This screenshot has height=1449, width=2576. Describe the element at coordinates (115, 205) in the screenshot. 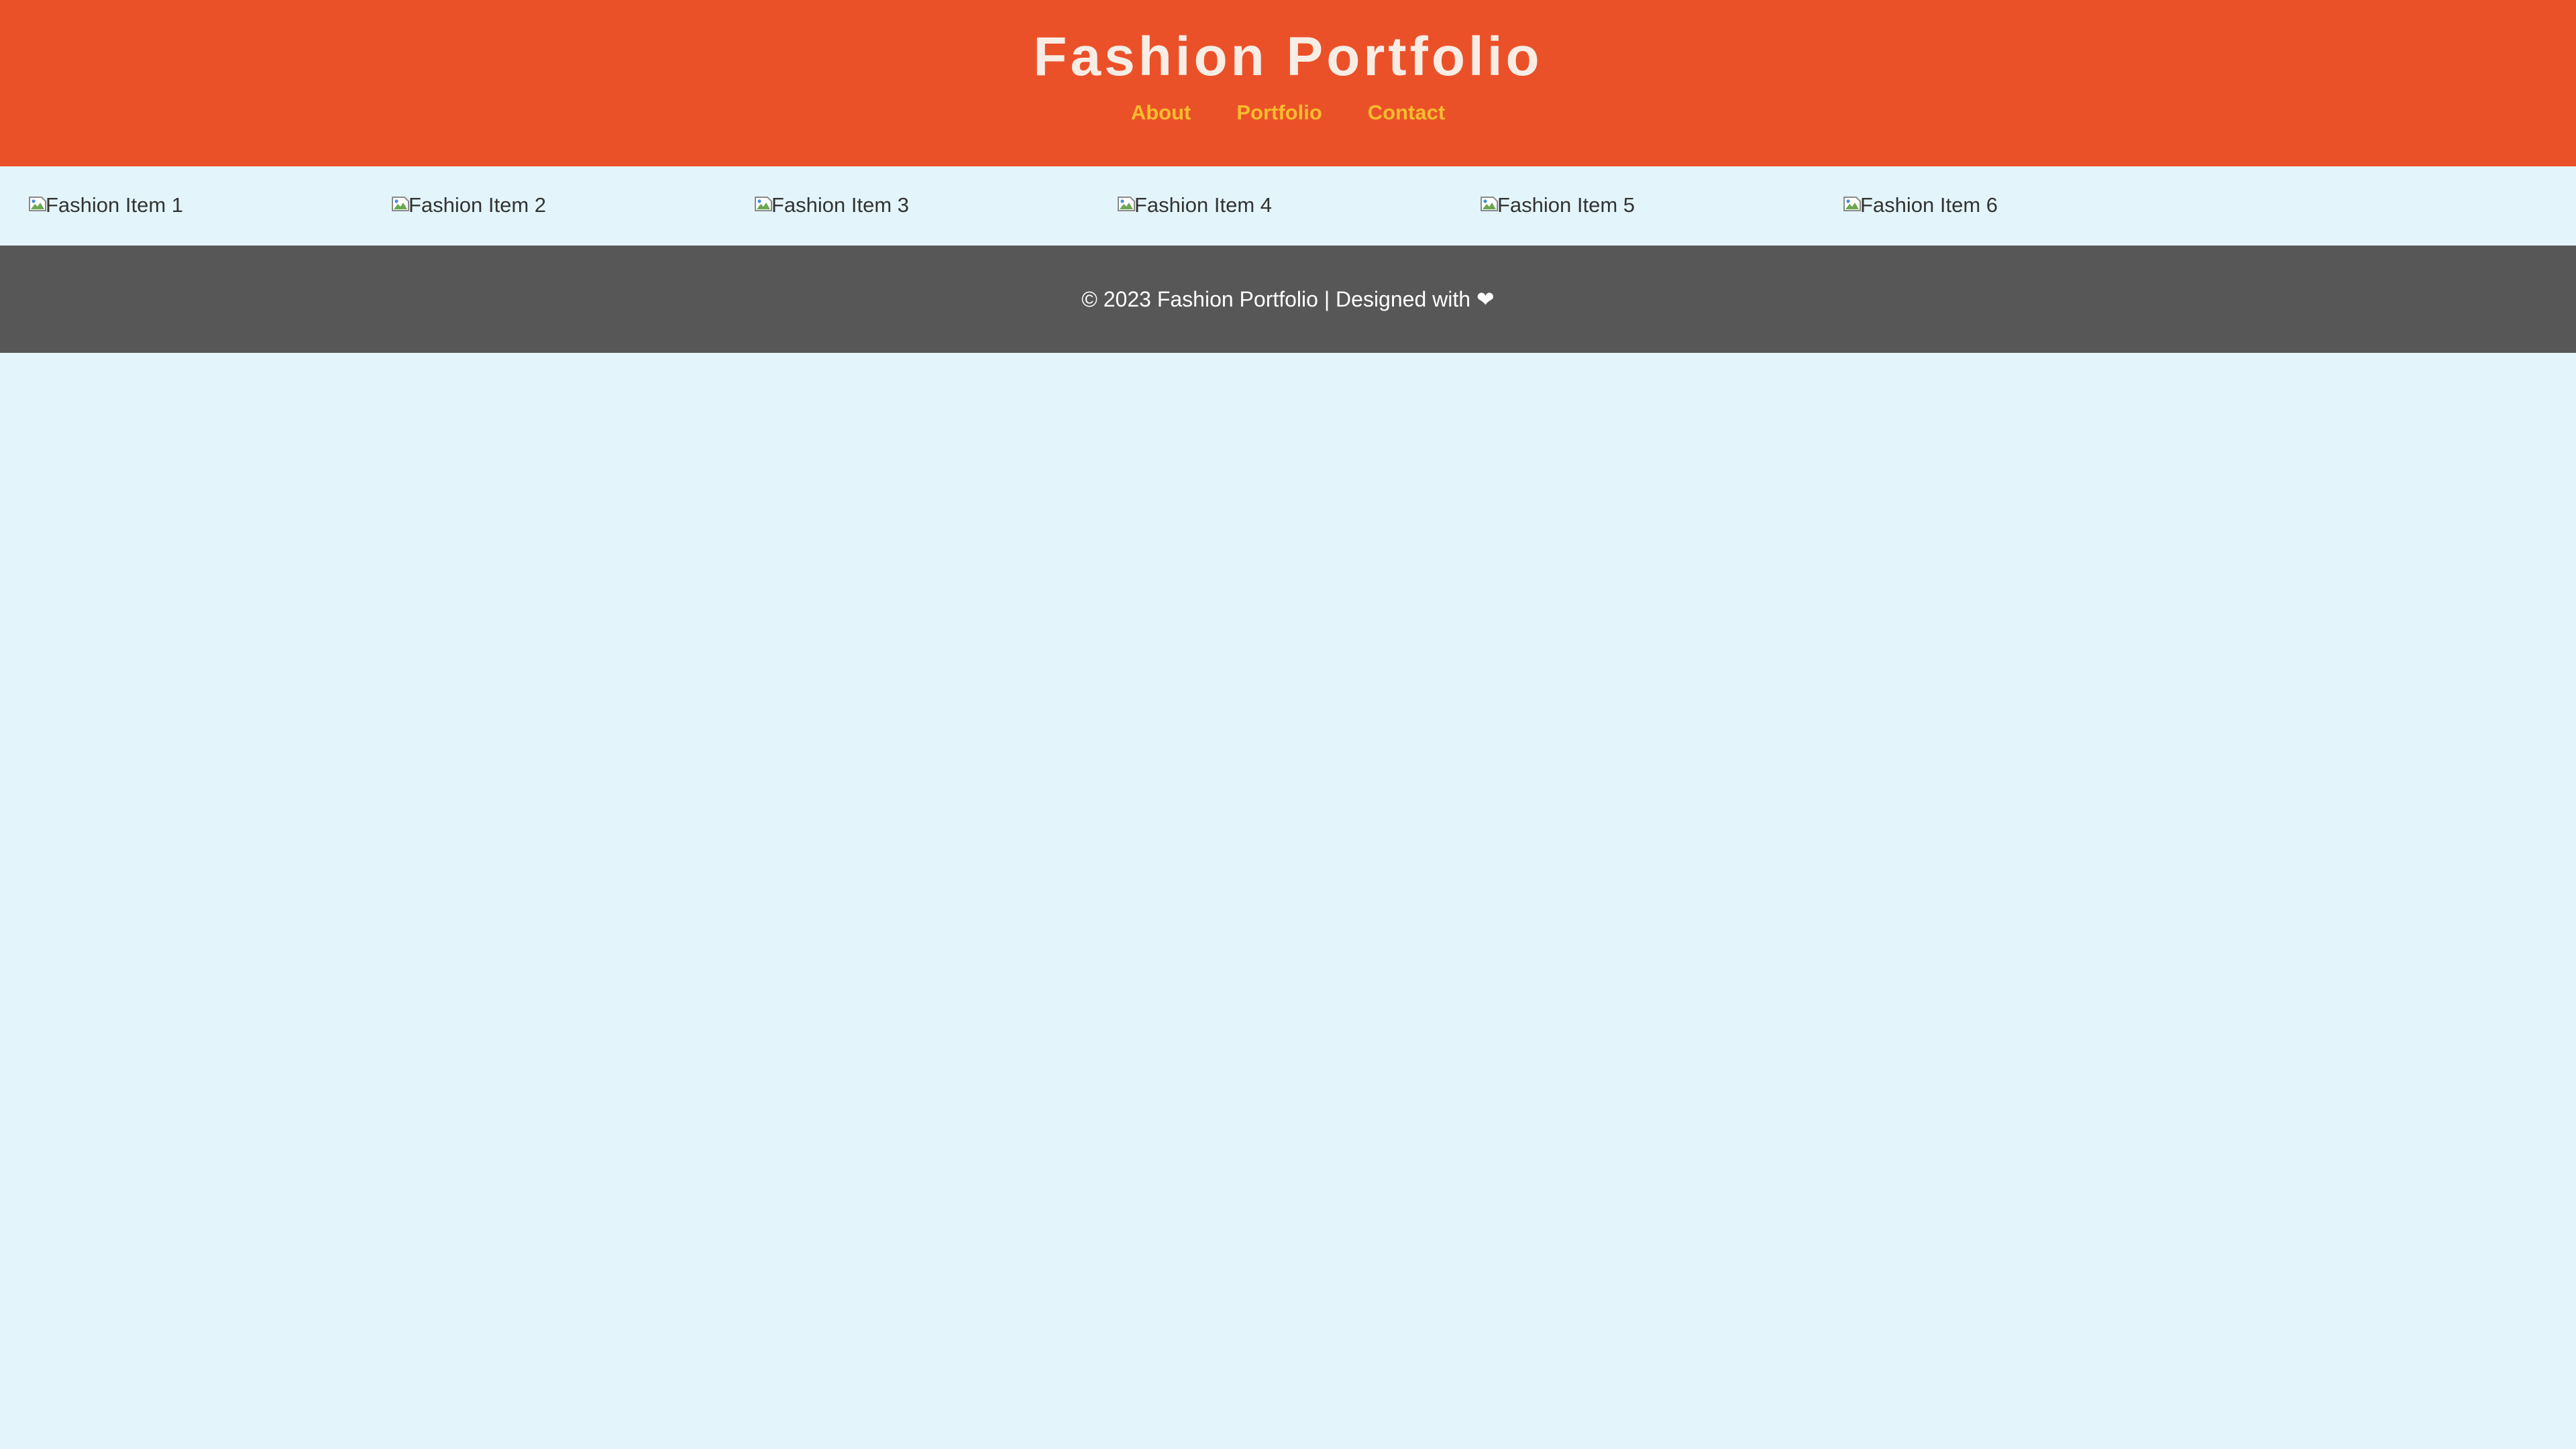

I see `gallery-item-alt: Fashion Item 1` at that location.